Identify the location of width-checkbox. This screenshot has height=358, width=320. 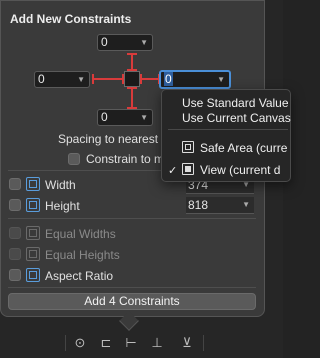
(15, 184).